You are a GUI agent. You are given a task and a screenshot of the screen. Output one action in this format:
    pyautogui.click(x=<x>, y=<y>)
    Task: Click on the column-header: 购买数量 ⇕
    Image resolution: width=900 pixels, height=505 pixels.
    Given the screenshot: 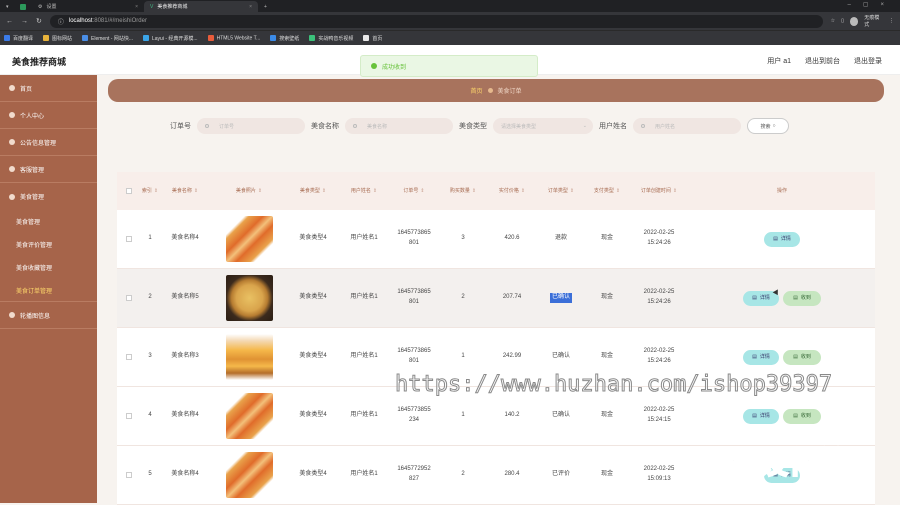 What is the action you would take?
    pyautogui.click(x=463, y=191)
    